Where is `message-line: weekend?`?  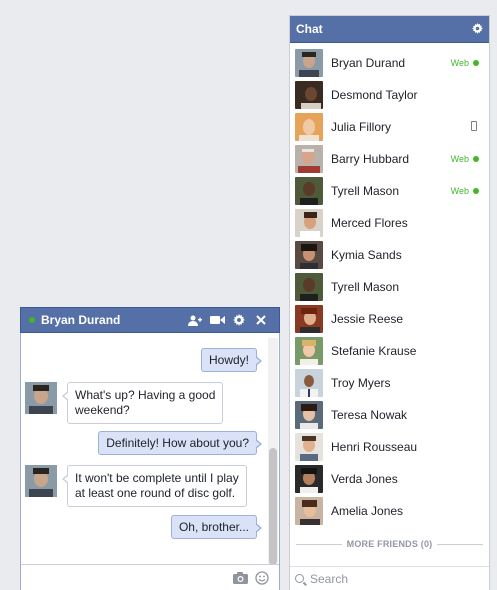
message-line: weekend? is located at coordinates (102, 410).